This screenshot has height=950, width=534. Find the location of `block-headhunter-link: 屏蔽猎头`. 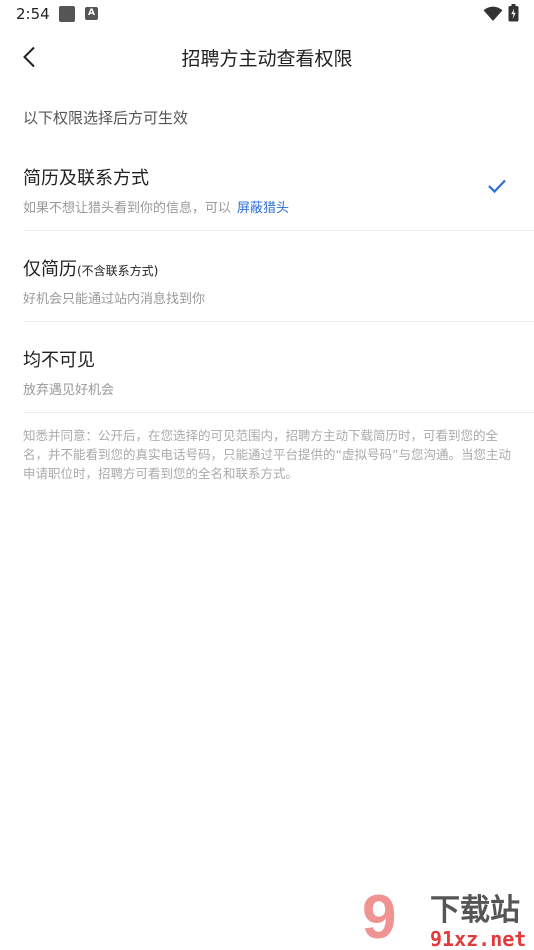

block-headhunter-link: 屏蔽猎头 is located at coordinates (263, 208).